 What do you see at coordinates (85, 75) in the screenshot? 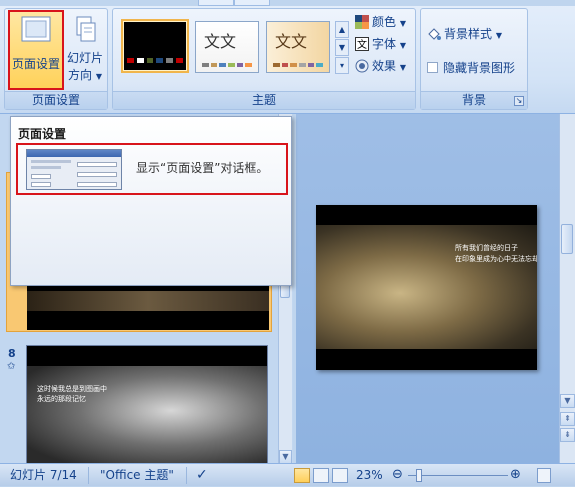
I see `orientation-label-line2: 方向 ▼` at bounding box center [85, 75].